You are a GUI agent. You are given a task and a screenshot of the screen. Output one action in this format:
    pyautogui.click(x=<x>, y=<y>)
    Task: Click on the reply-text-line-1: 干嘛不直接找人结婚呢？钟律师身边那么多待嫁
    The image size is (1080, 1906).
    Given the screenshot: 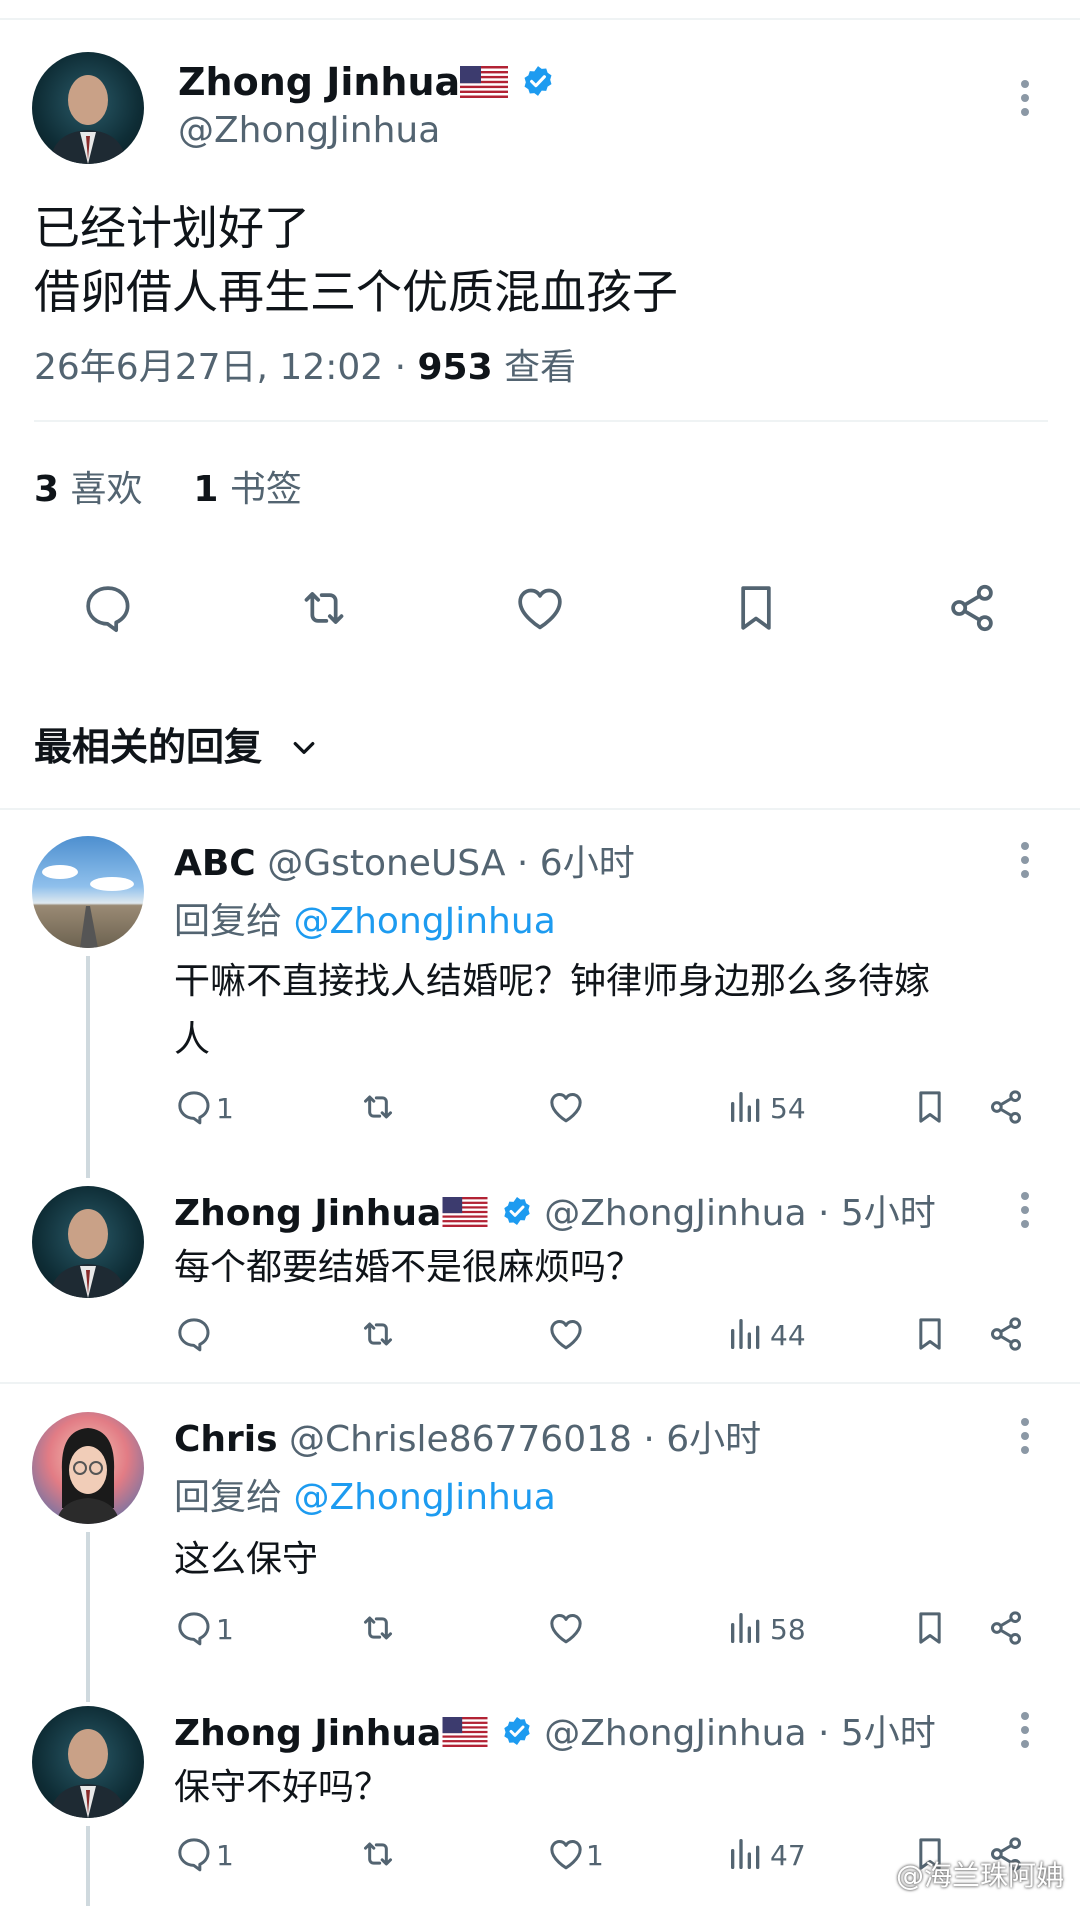 What is the action you would take?
    pyautogui.click(x=552, y=981)
    